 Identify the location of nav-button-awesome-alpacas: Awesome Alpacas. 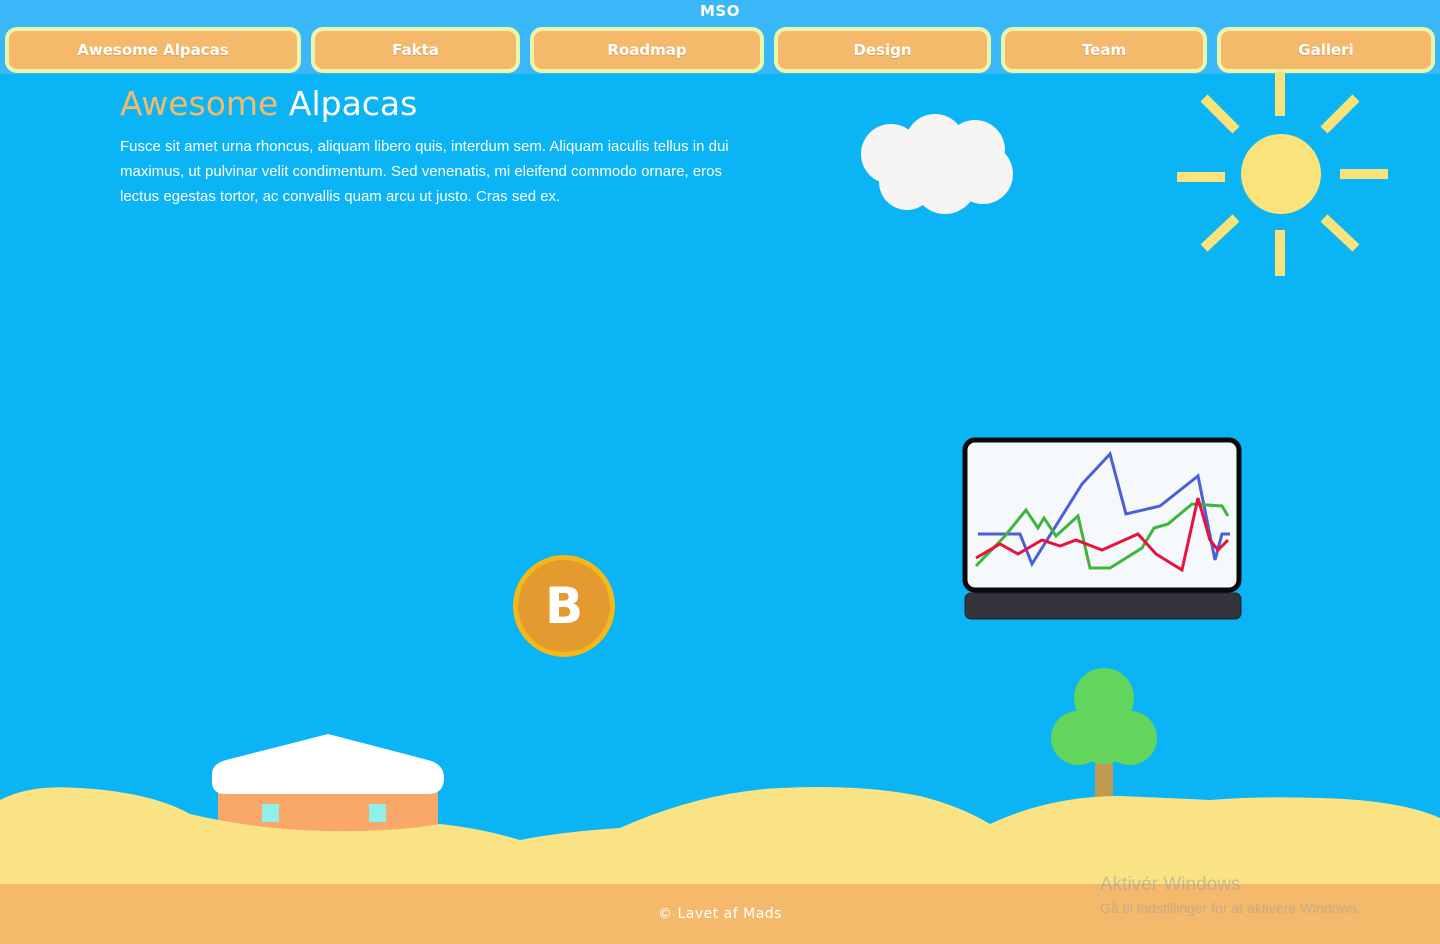
(153, 50).